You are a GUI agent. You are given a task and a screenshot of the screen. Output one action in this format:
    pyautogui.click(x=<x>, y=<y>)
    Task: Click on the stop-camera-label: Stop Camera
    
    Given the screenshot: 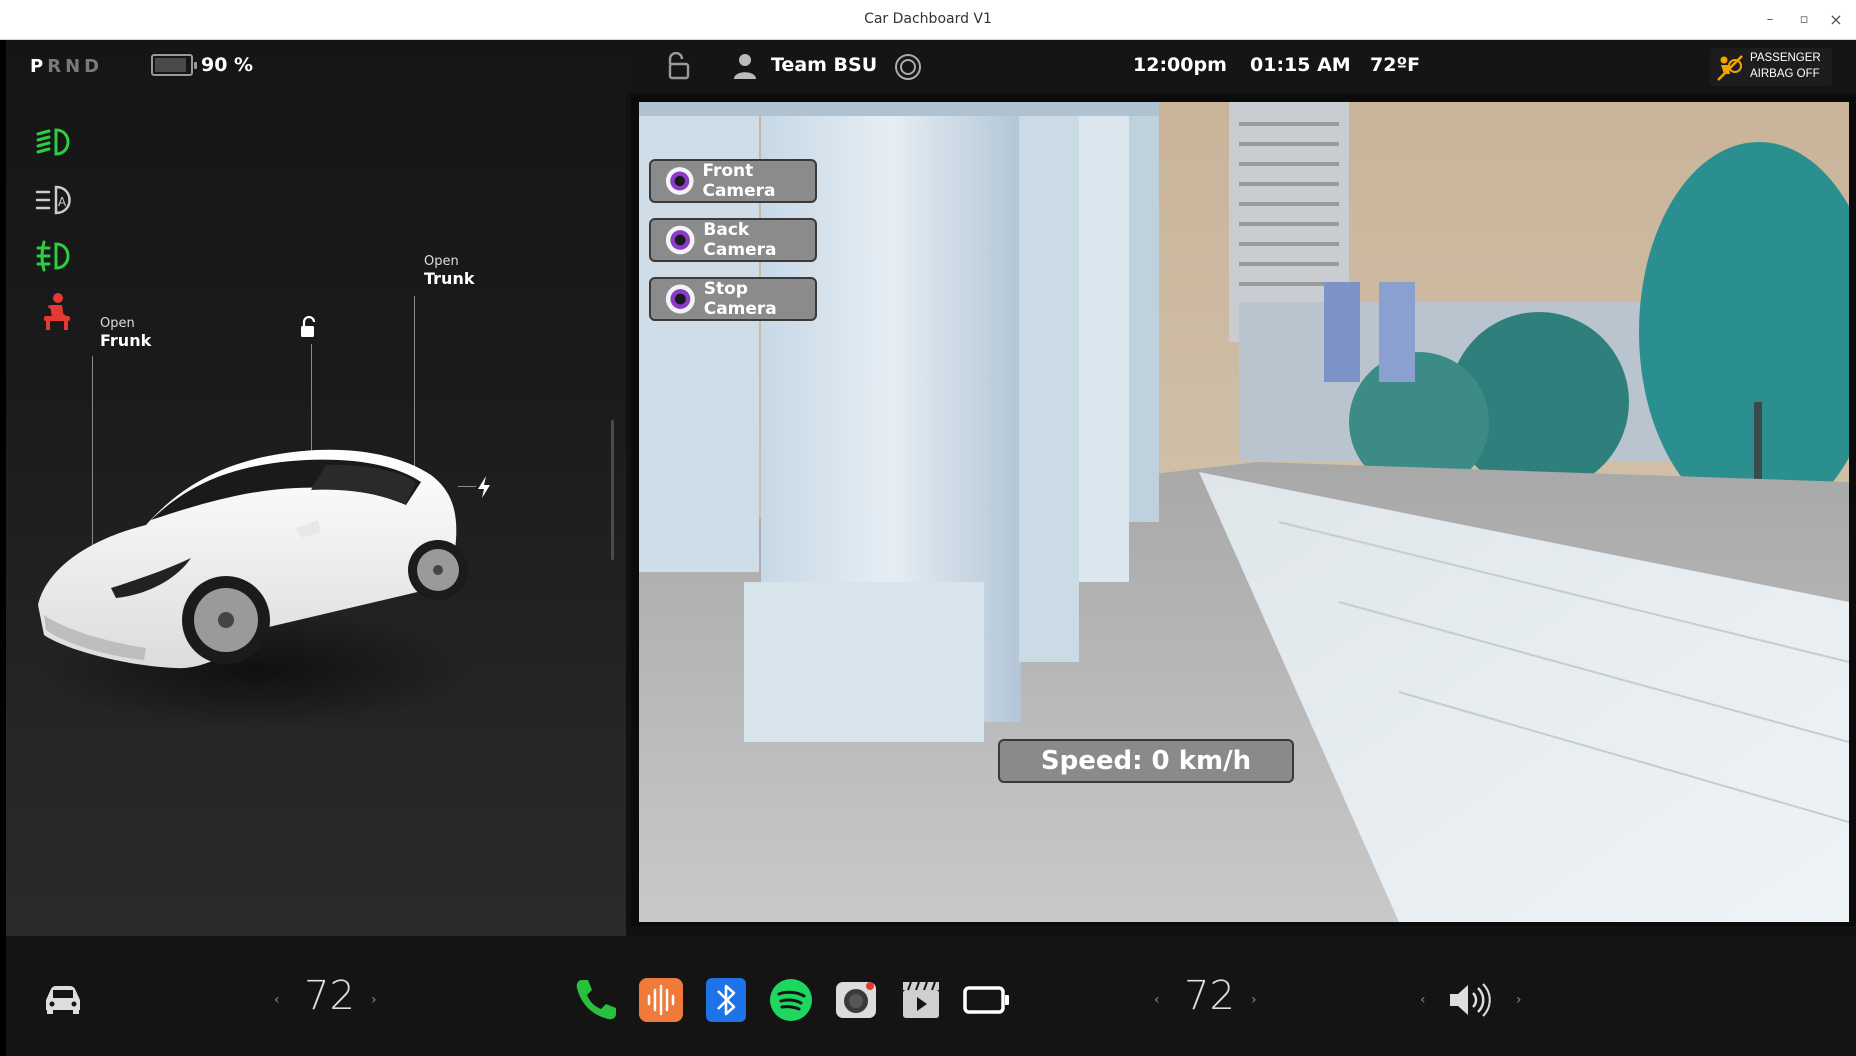 What is the action you would take?
    pyautogui.click(x=740, y=299)
    